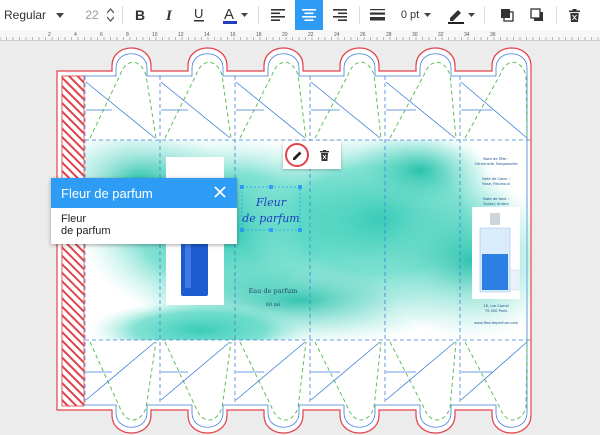  I want to click on svg-text: I, so click(169, 15).